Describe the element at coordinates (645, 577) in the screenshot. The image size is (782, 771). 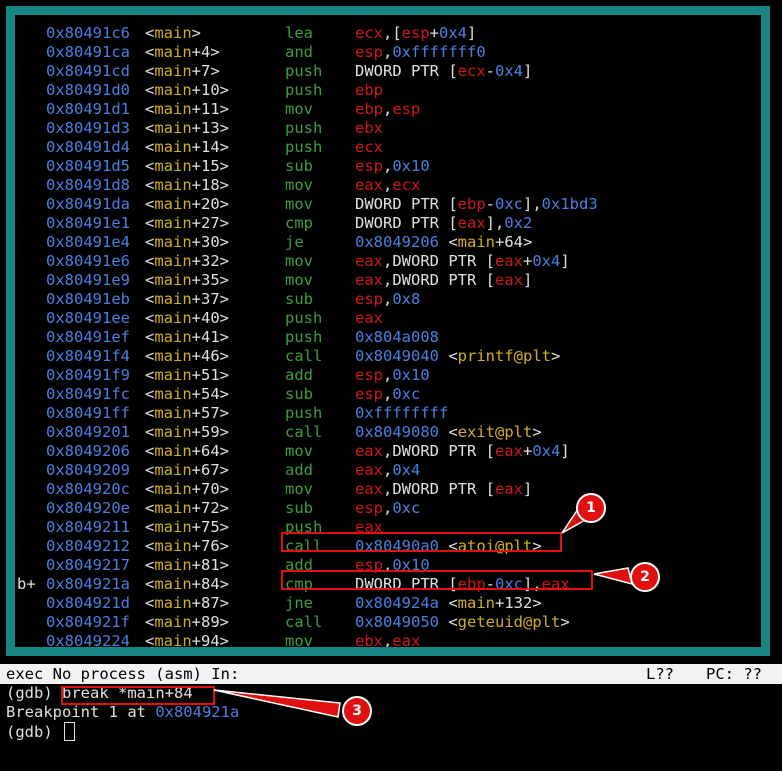
I see `callout-badge-2: 2` at that location.